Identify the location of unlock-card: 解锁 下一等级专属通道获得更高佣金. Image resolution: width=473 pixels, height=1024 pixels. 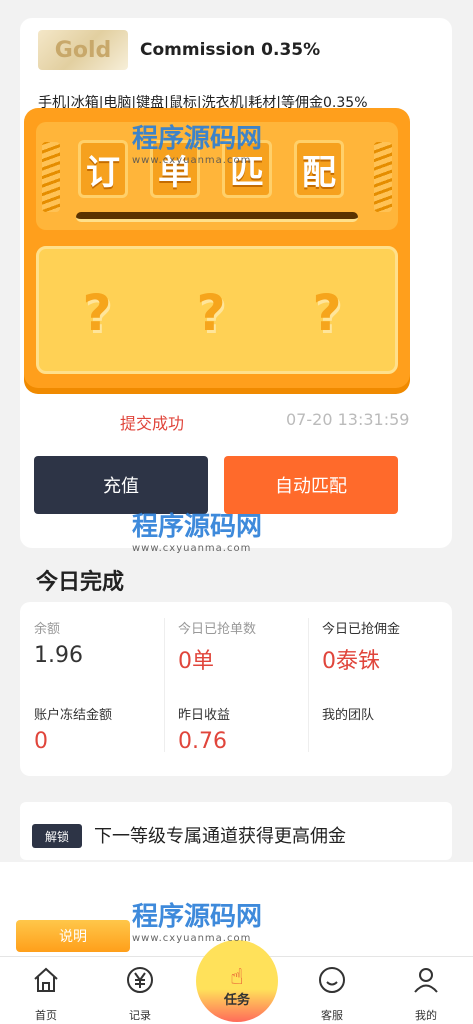
(236, 831).